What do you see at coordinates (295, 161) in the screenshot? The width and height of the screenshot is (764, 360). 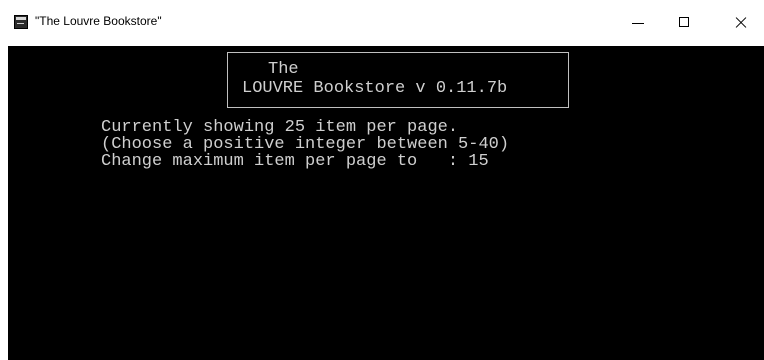 I see `items-per-page-prompt: Change maximum item per page to : 15` at bounding box center [295, 161].